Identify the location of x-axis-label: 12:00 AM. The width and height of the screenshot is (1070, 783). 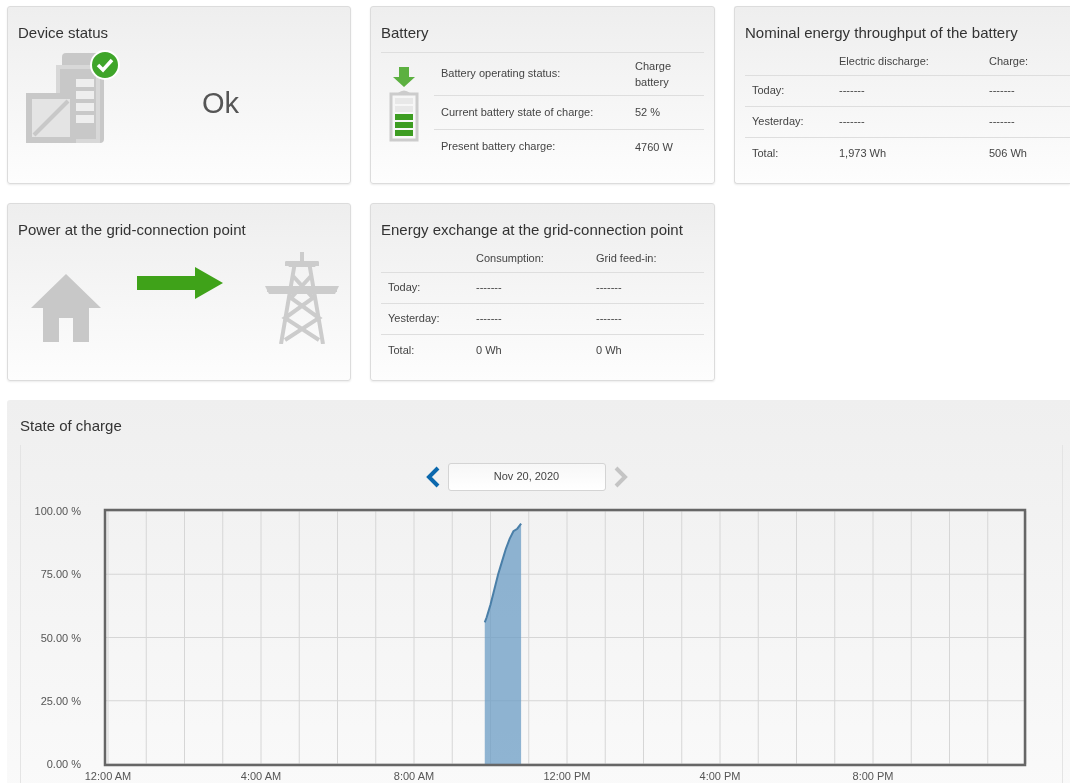
(108, 775).